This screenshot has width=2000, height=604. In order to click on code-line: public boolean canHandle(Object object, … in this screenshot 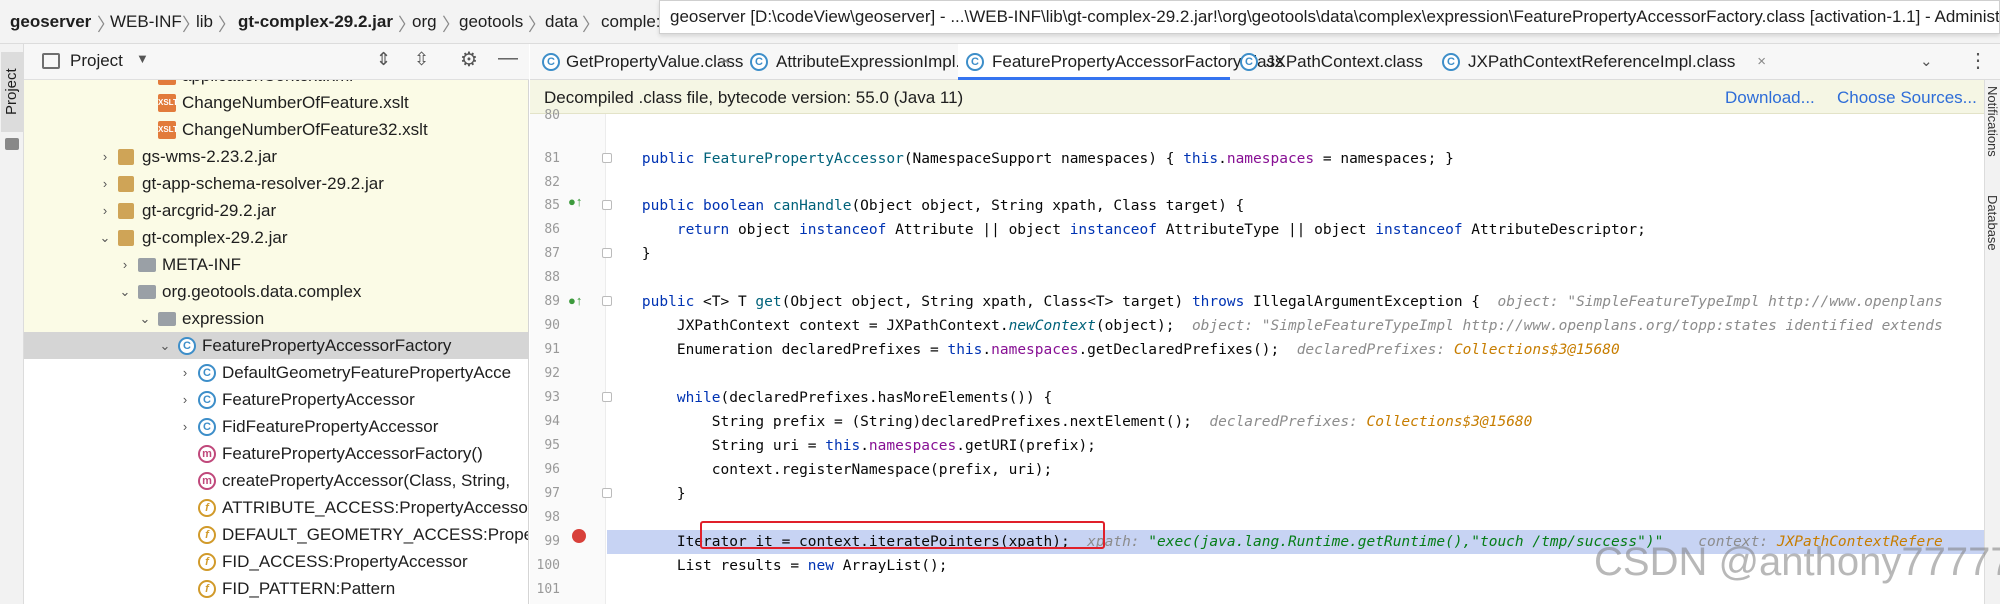, I will do `click(943, 206)`.